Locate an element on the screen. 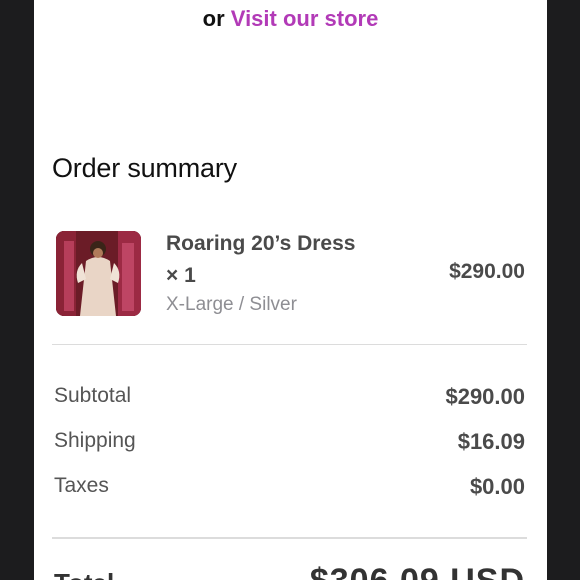  subtotal-value: $290.00 is located at coordinates (485, 396).